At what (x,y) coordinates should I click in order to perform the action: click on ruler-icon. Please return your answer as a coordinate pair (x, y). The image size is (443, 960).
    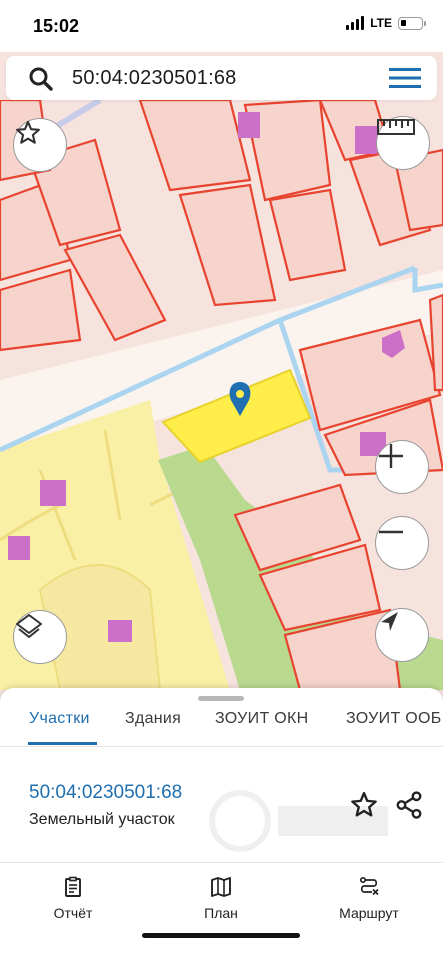
    Looking at the image, I should click on (396, 127).